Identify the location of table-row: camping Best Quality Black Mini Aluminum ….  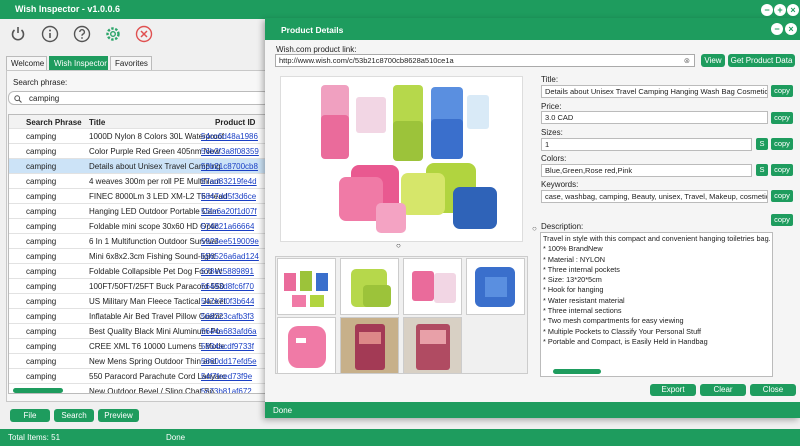
(139, 331).